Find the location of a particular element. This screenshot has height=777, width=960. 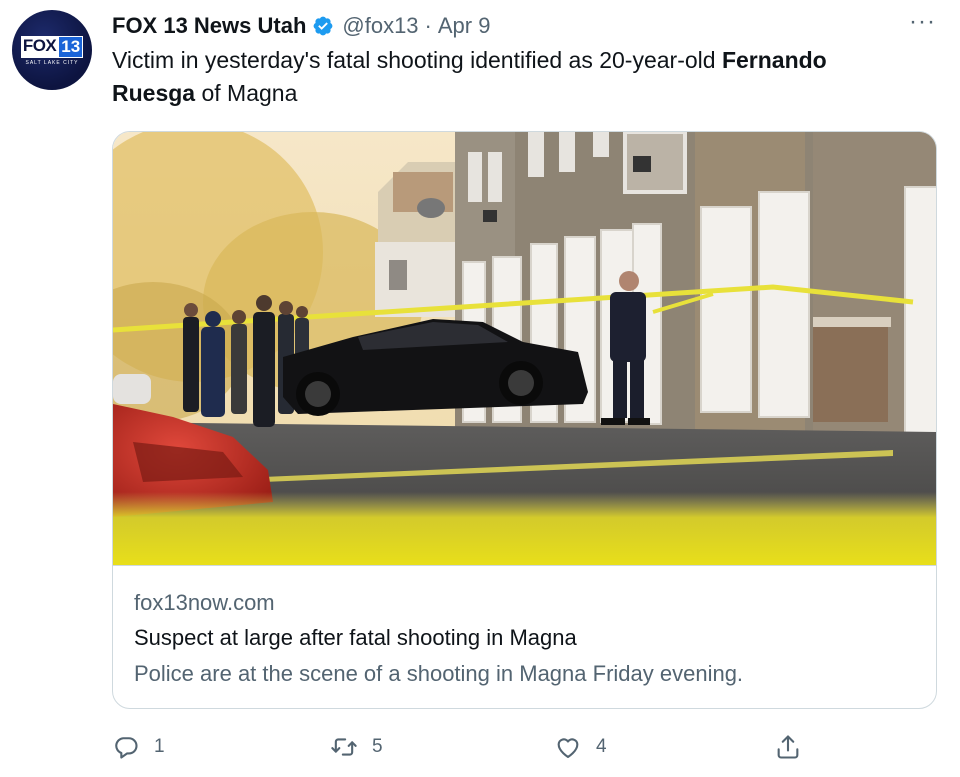

share-icon is located at coordinates (788, 747).